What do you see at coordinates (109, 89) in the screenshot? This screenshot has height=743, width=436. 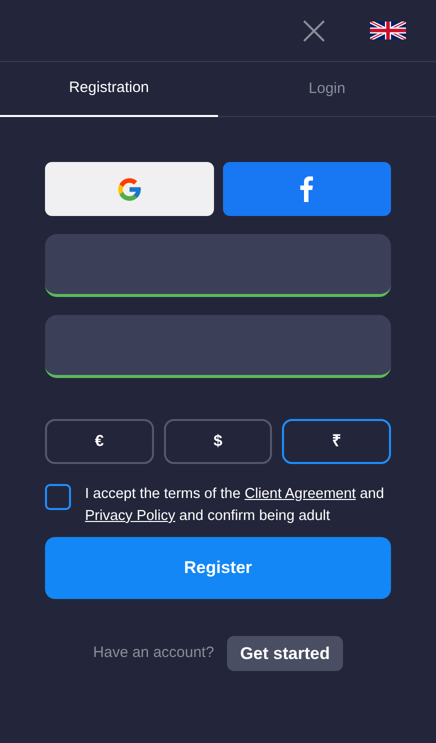 I see `tab: Registration` at bounding box center [109, 89].